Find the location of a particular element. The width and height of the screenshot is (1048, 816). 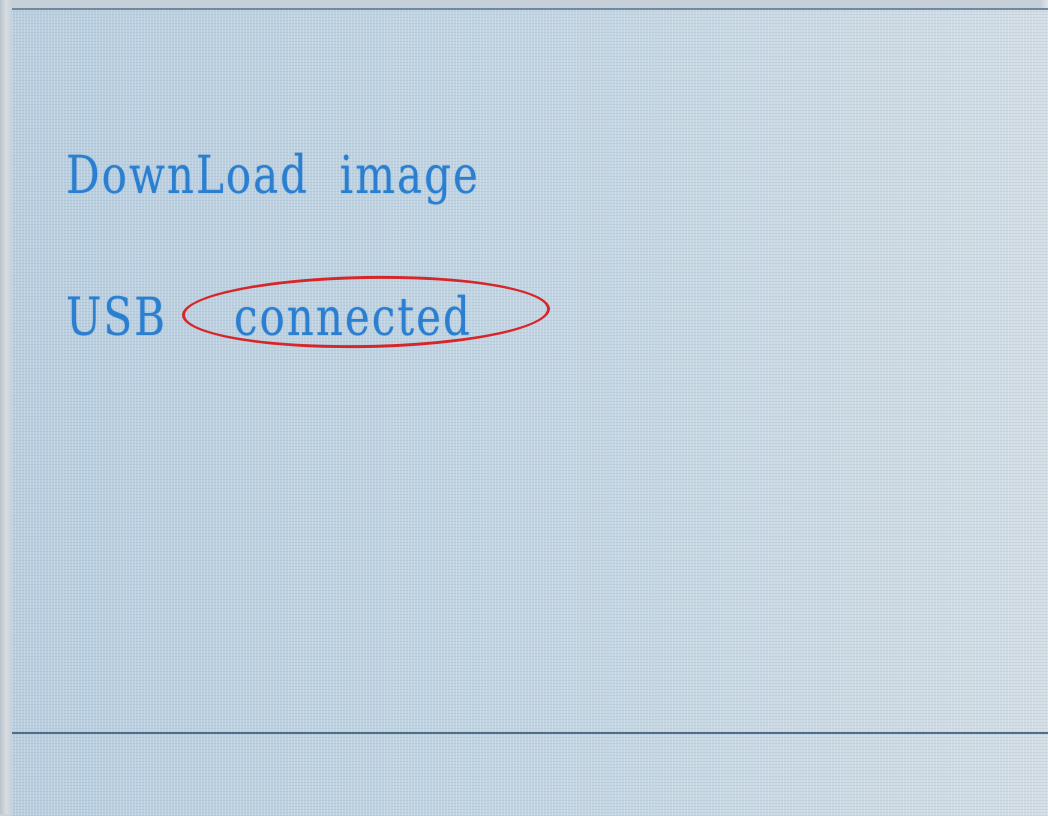

status-bar-area is located at coordinates (530, 775).